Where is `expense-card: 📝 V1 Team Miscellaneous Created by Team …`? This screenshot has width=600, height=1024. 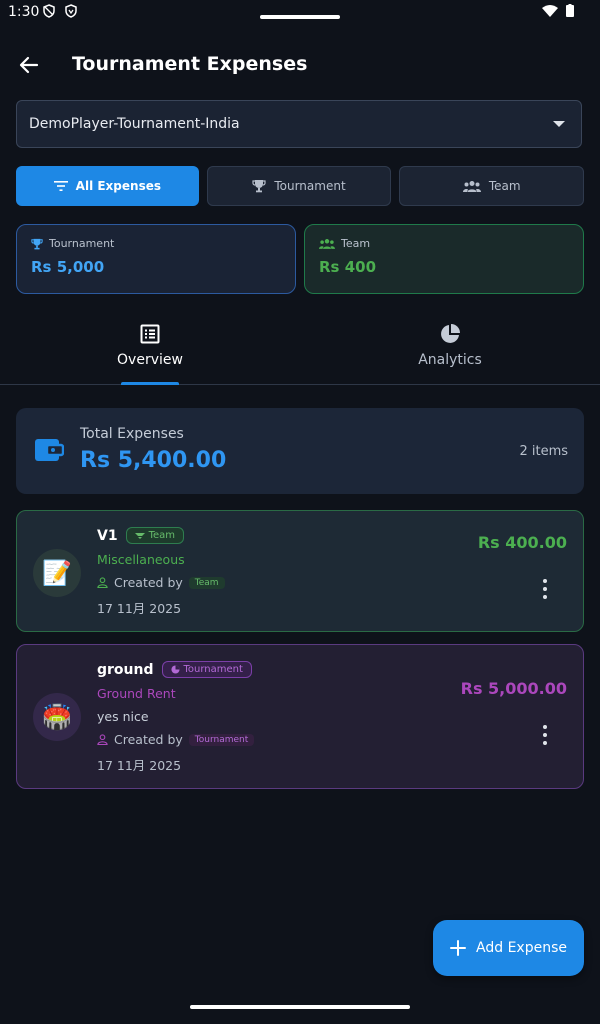
expense-card: 📝 V1 Team Miscellaneous Created by Team … is located at coordinates (300, 571).